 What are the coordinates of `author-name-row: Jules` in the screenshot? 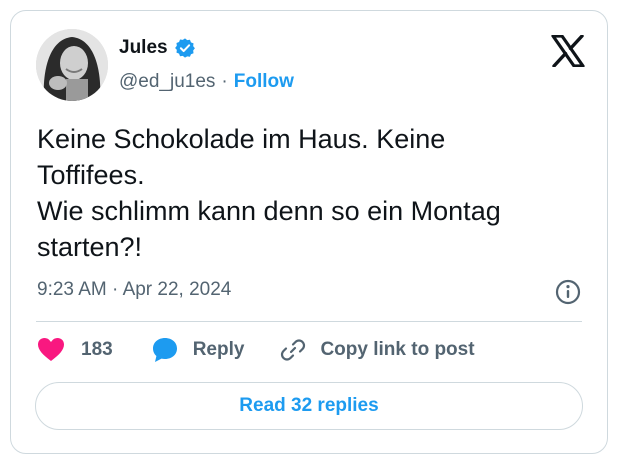 It's located at (157, 48).